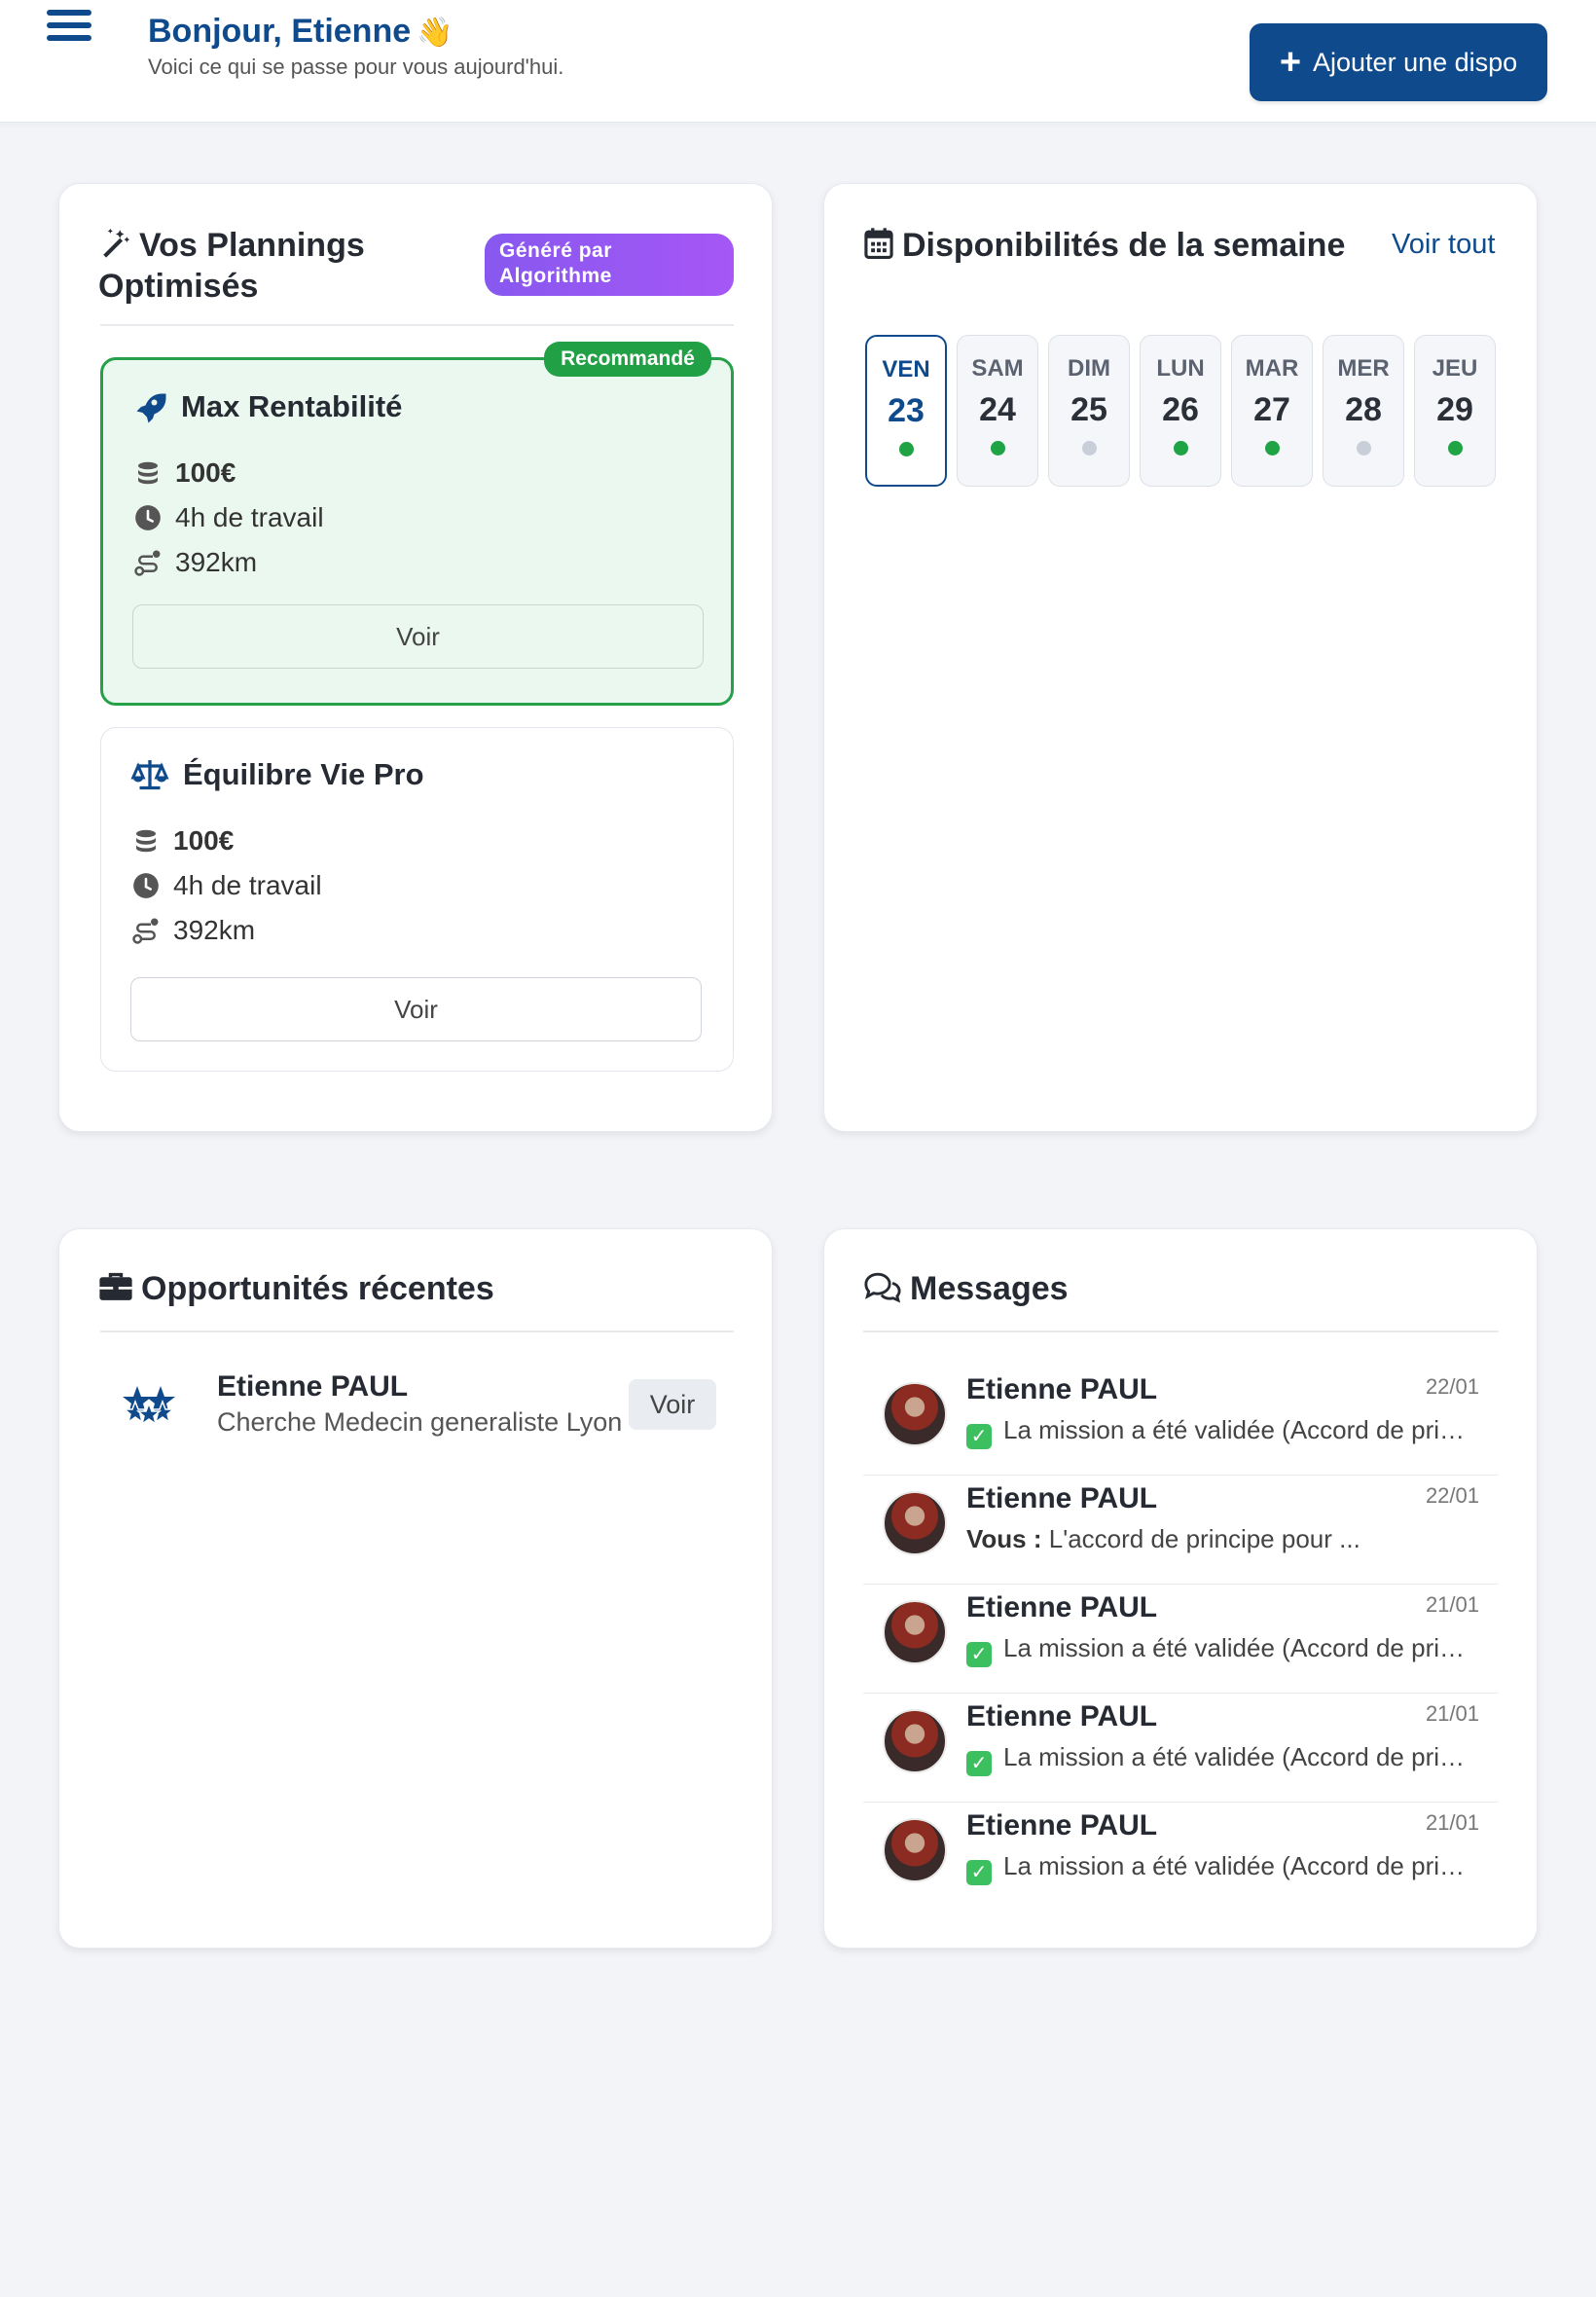 The height and width of the screenshot is (2297, 1596). I want to click on day-fri-23: VEN 23, so click(906, 411).